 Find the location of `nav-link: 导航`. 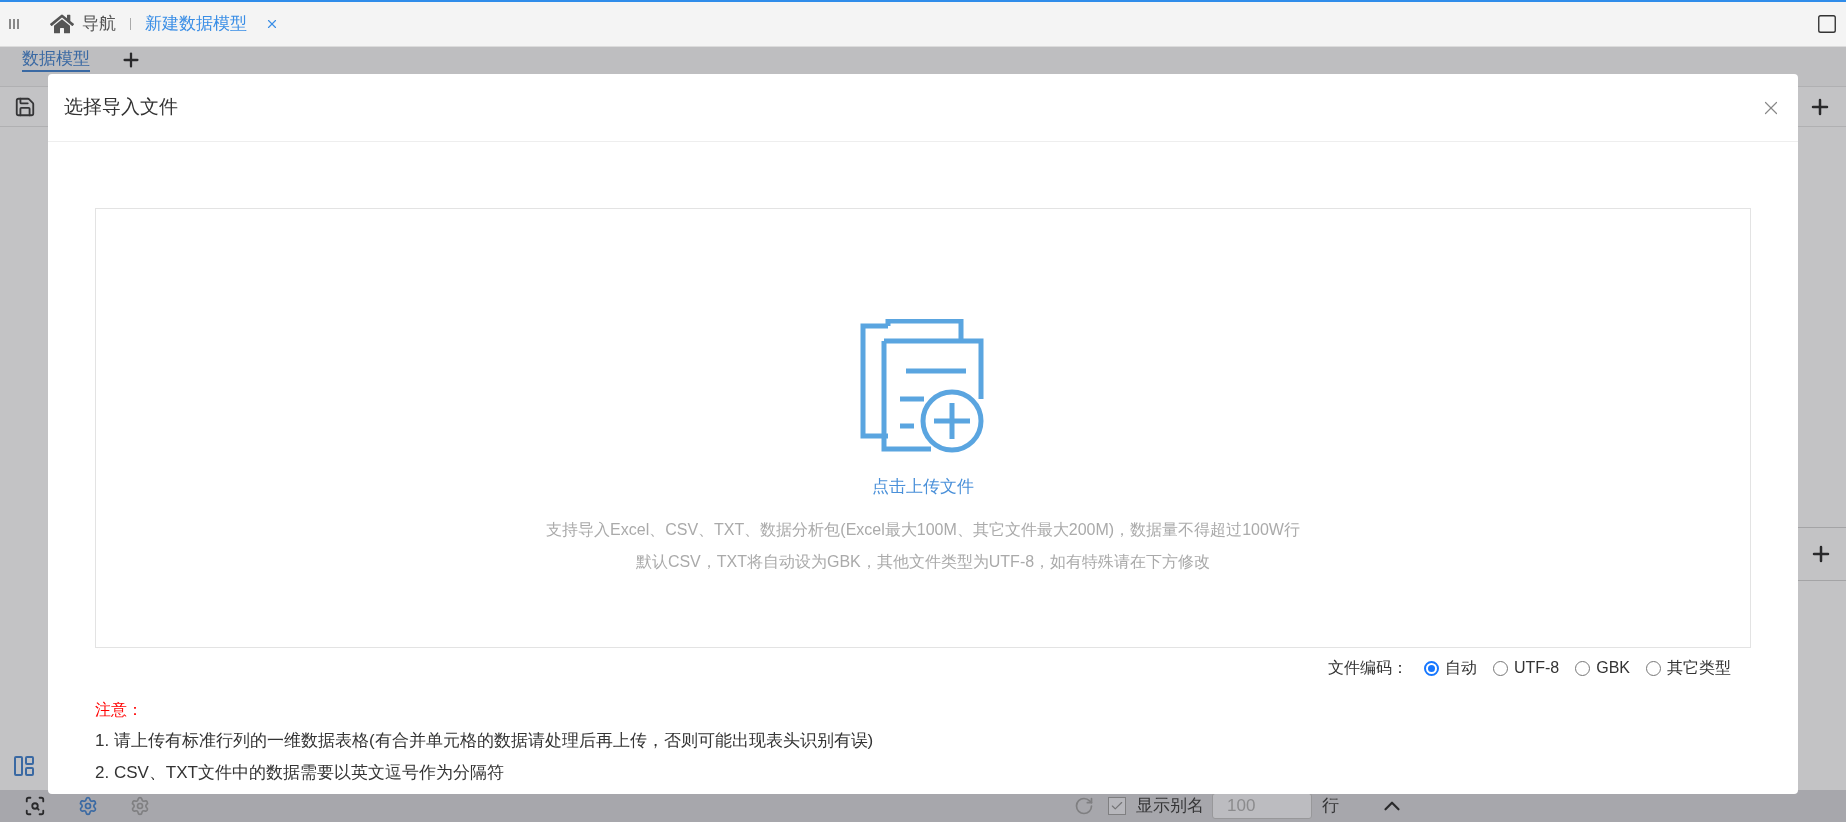

nav-link: 导航 is located at coordinates (99, 24).